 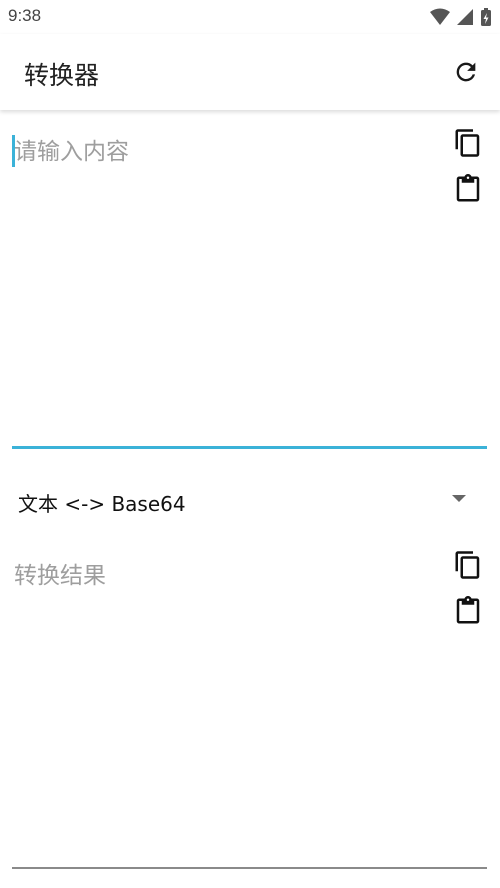 I want to click on input-underline, so click(x=249, y=447).